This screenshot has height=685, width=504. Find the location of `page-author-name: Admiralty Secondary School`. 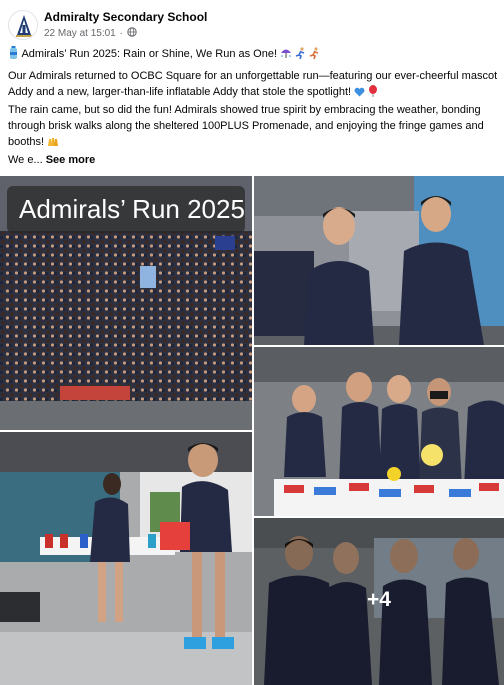

page-author-name: Admiralty Secondary School is located at coordinates (125, 17).